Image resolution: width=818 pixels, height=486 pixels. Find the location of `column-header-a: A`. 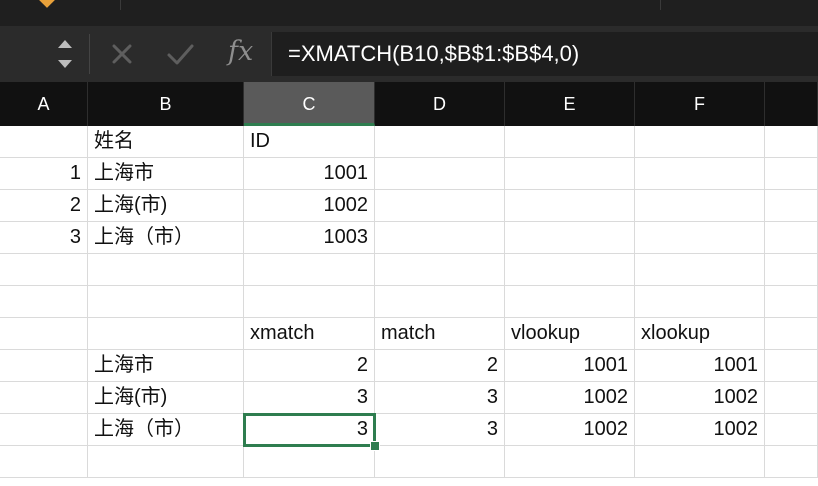

column-header-a: A is located at coordinates (44, 104).